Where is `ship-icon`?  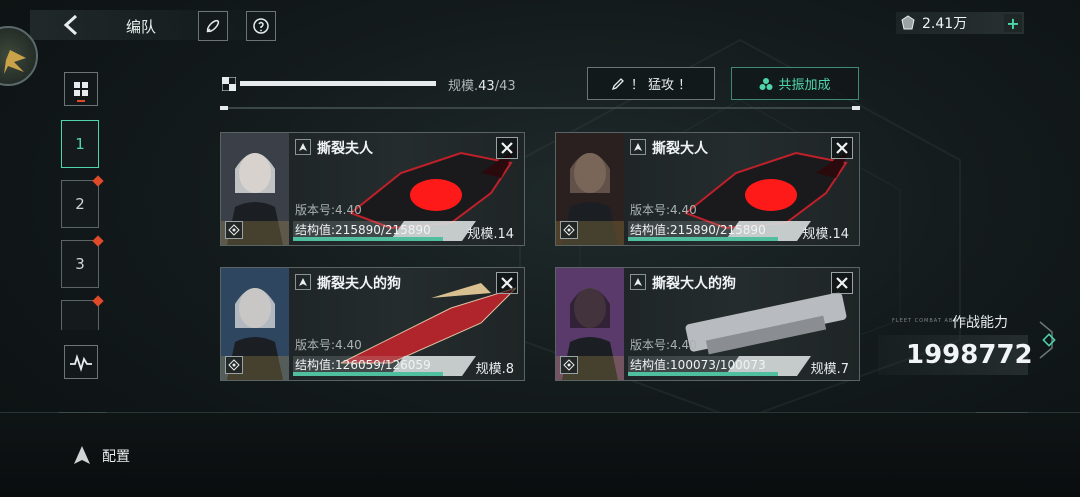 ship-icon is located at coordinates (82, 455).